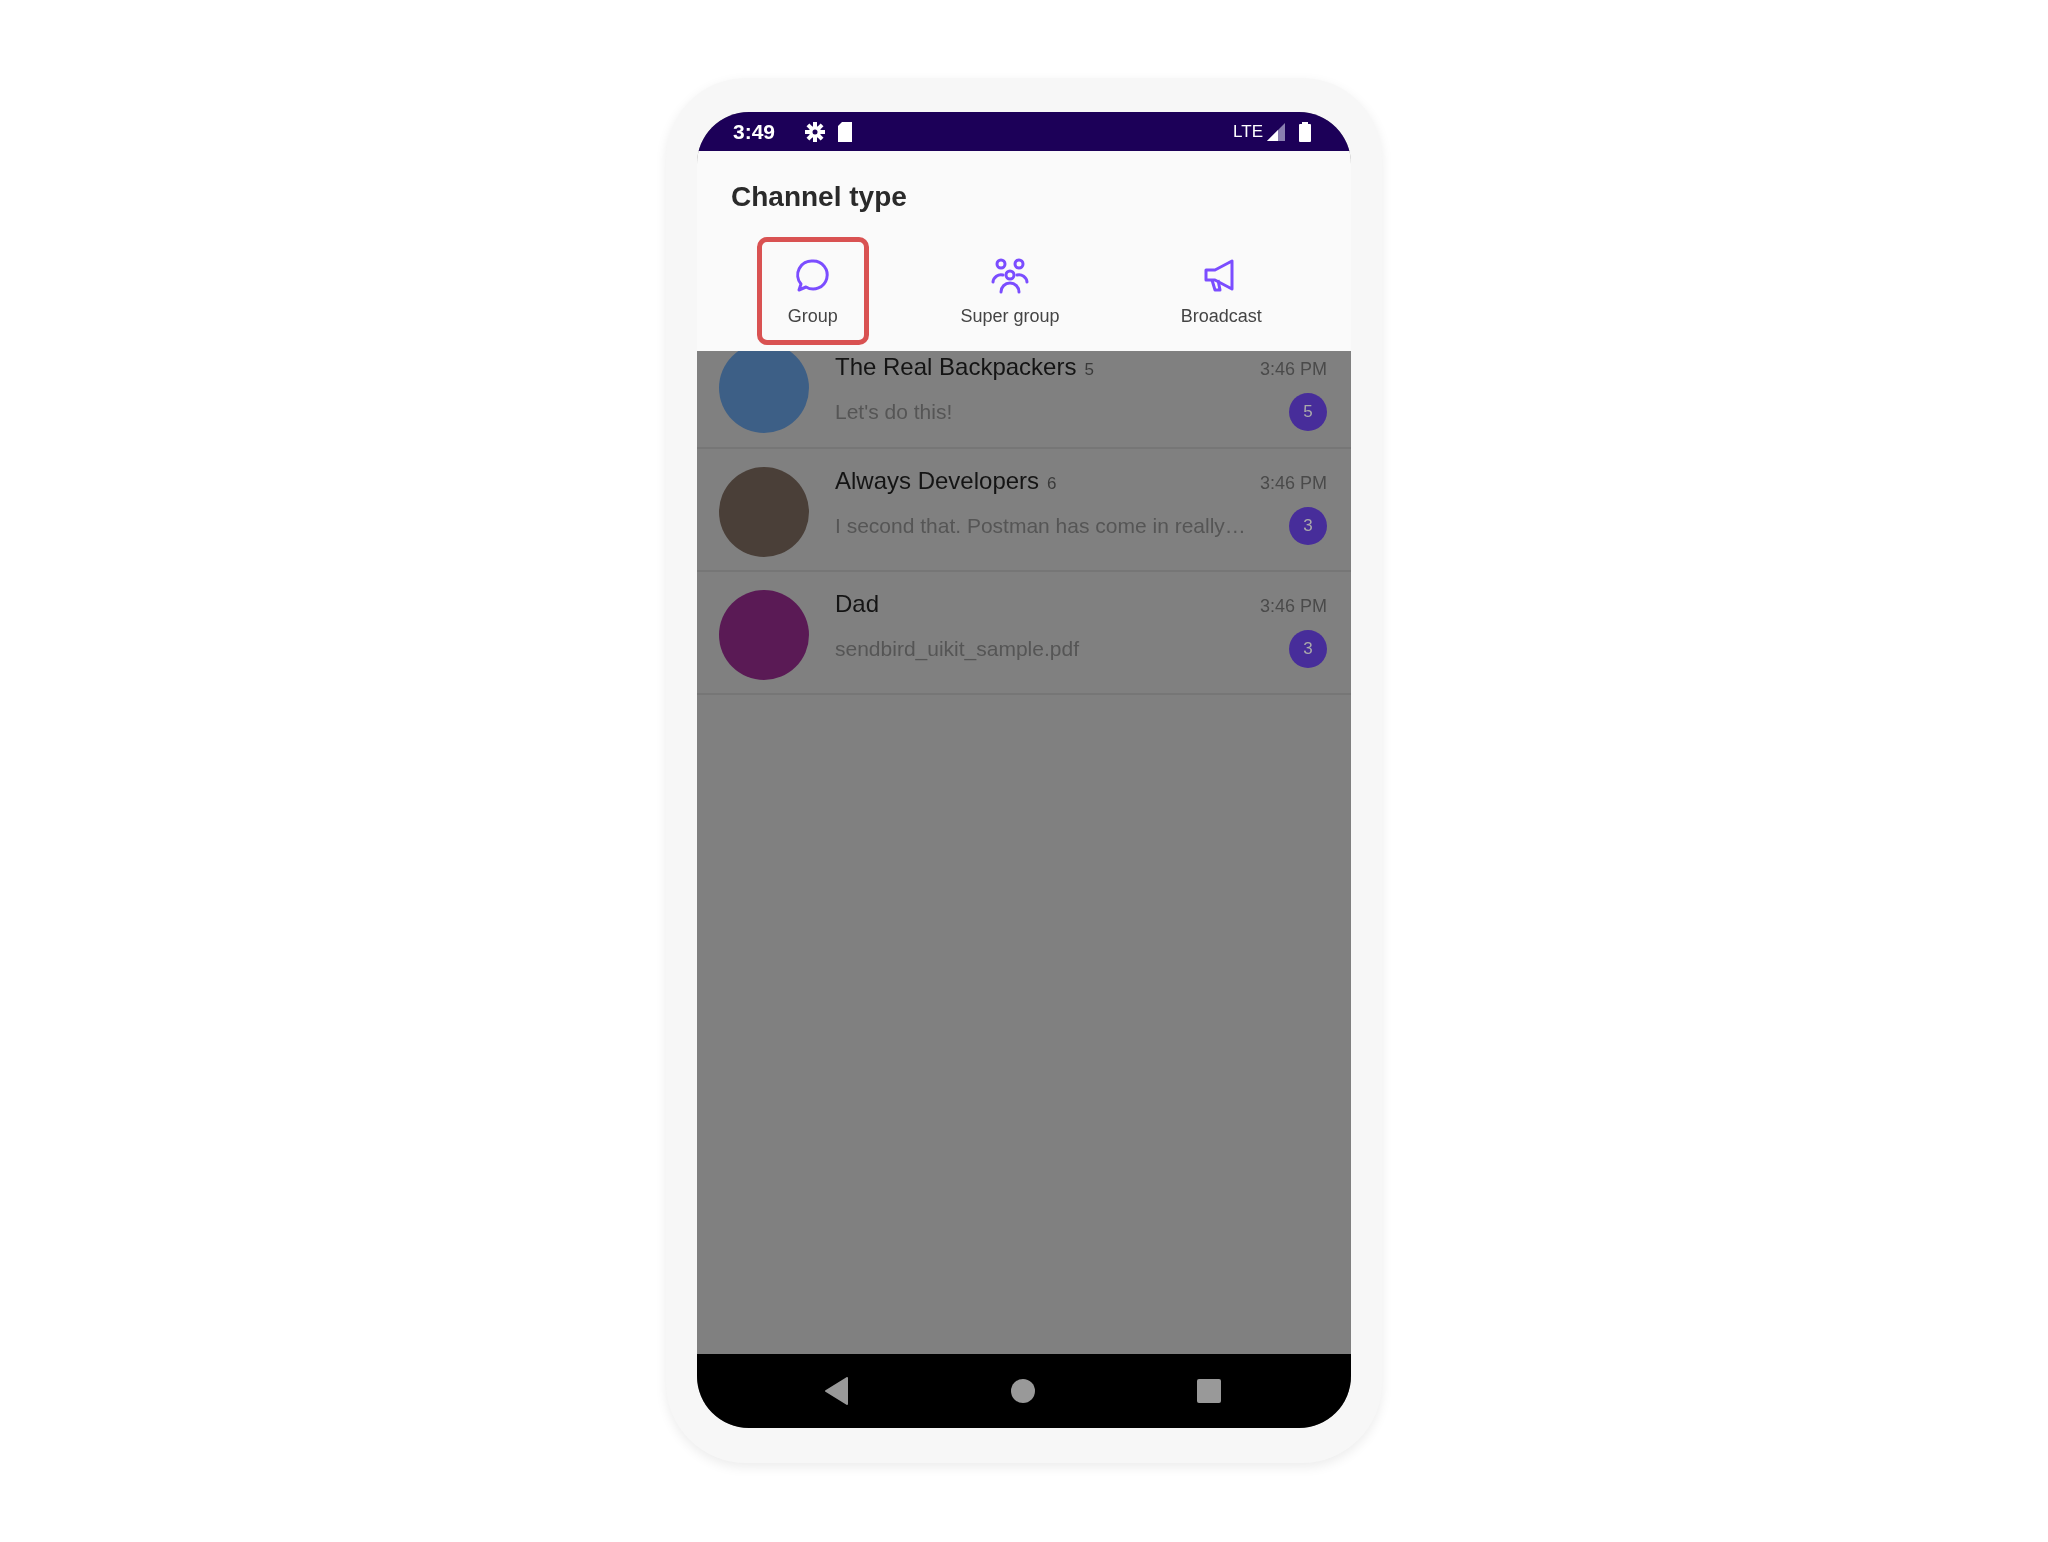  What do you see at coordinates (837, 1391) in the screenshot?
I see `back-icon` at bounding box center [837, 1391].